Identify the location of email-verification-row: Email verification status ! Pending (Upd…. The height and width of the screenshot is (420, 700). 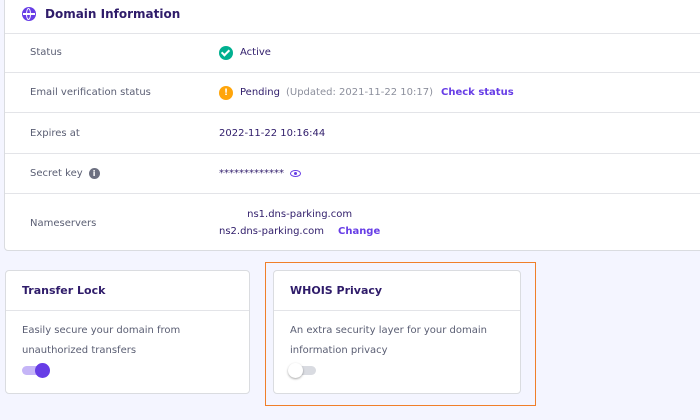
(352, 93).